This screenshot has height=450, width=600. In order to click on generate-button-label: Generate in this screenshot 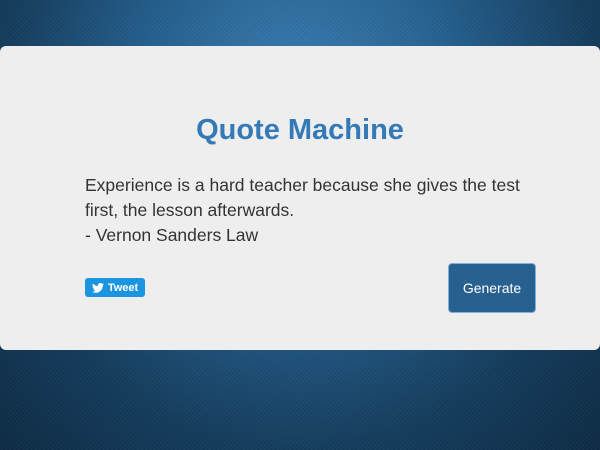, I will do `click(492, 288)`.